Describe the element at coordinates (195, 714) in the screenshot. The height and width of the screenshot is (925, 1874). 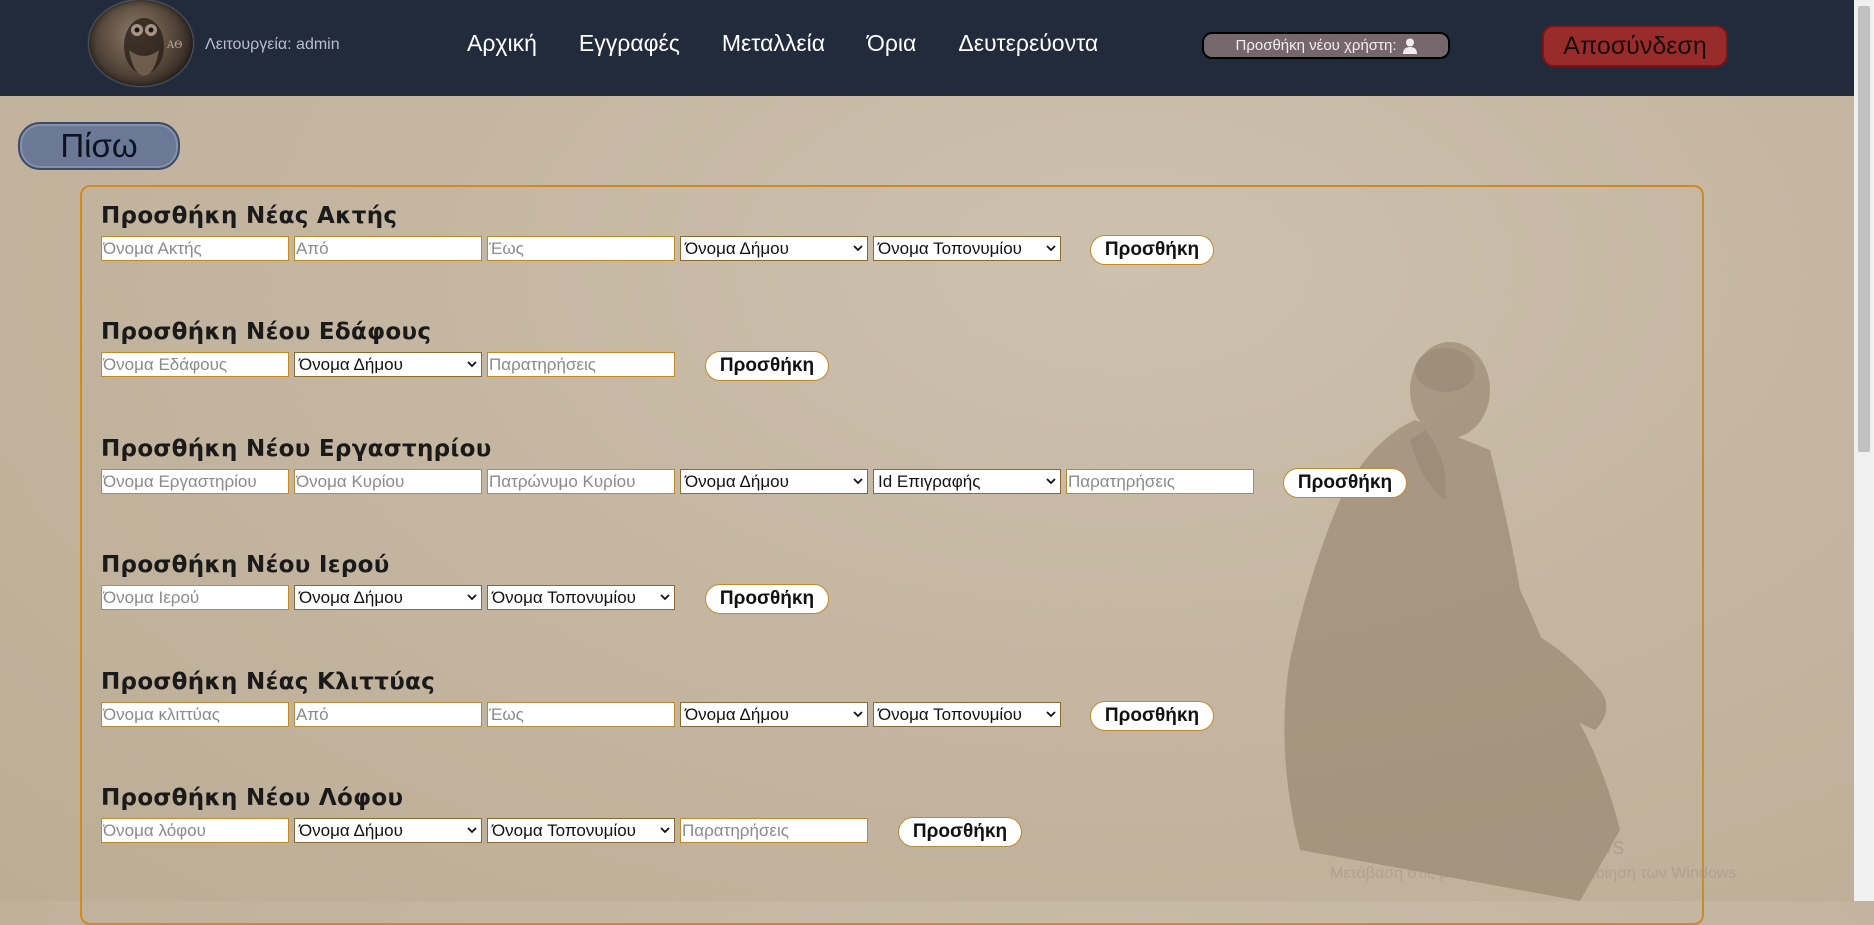
I see `slope-name-input` at that location.